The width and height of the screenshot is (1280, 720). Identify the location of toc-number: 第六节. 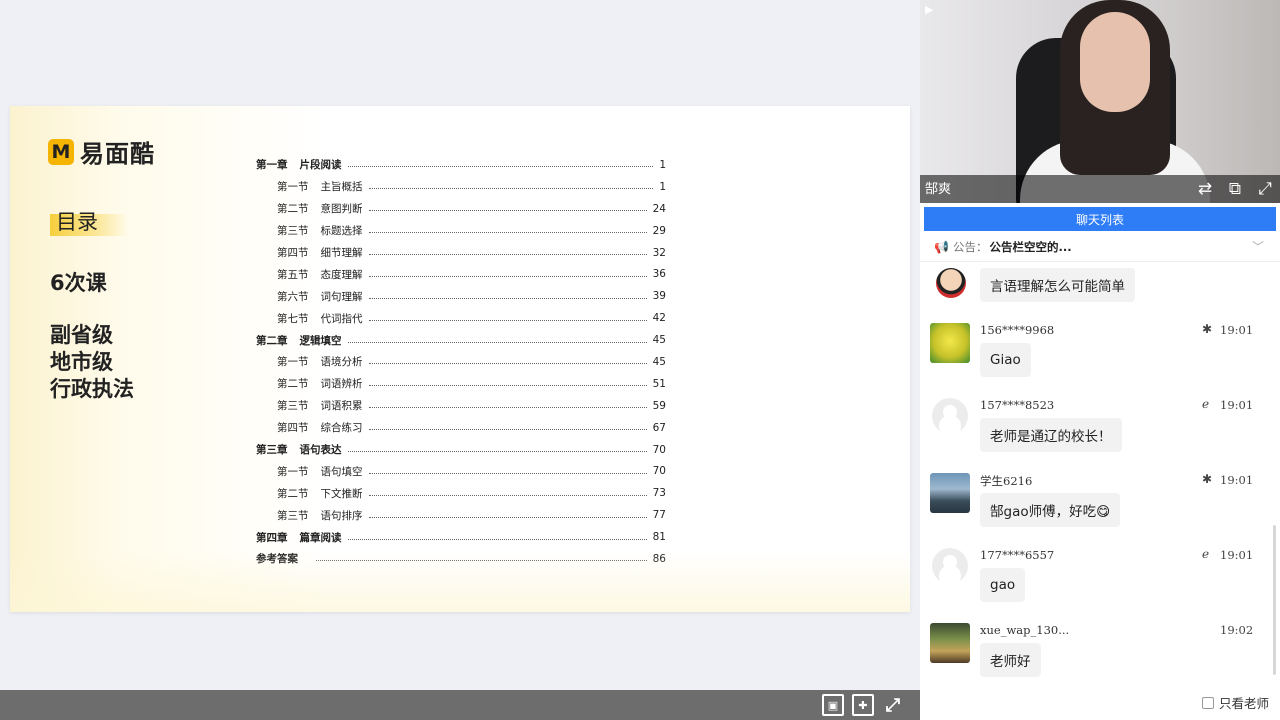
(293, 296).